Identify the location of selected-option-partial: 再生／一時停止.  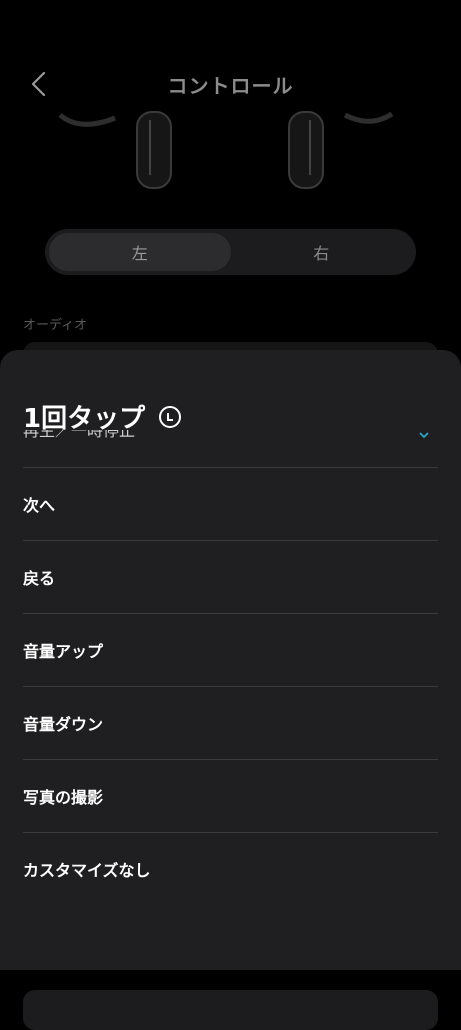
(79, 435).